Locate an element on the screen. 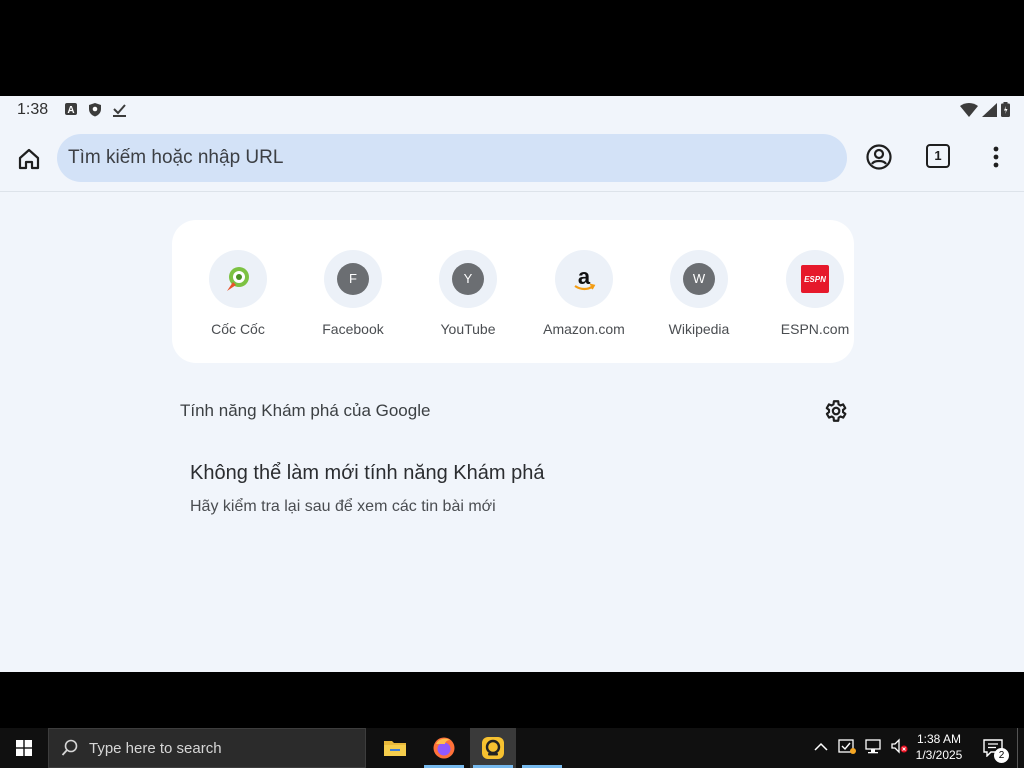 This screenshot has height=768, width=1024. more-vertical-icon is located at coordinates (996, 157).